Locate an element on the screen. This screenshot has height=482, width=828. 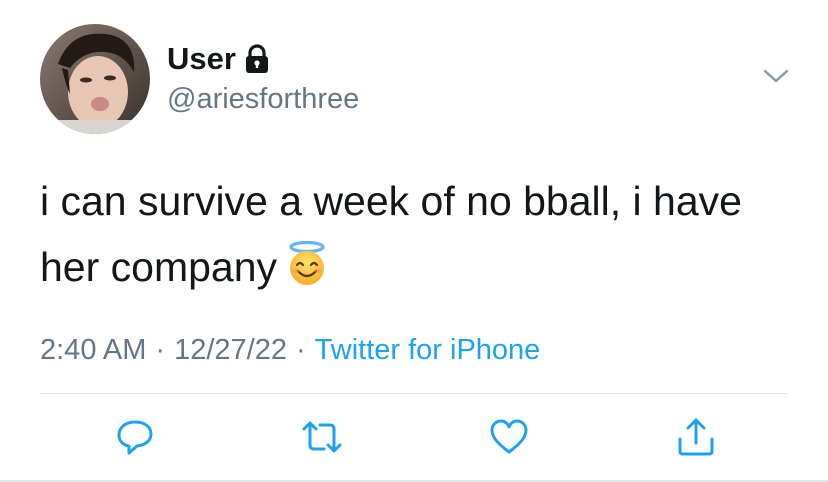
chevron-down-icon is located at coordinates (776, 76).